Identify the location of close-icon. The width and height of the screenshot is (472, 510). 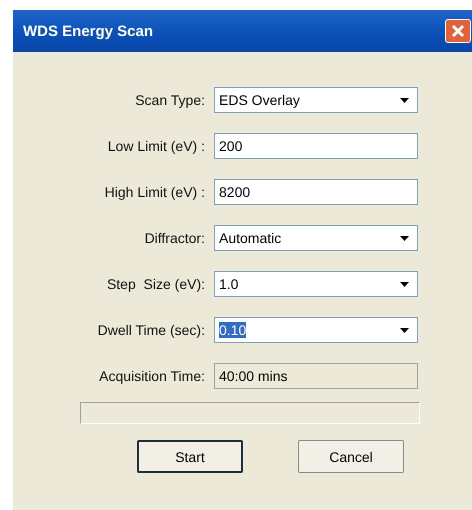
(458, 31).